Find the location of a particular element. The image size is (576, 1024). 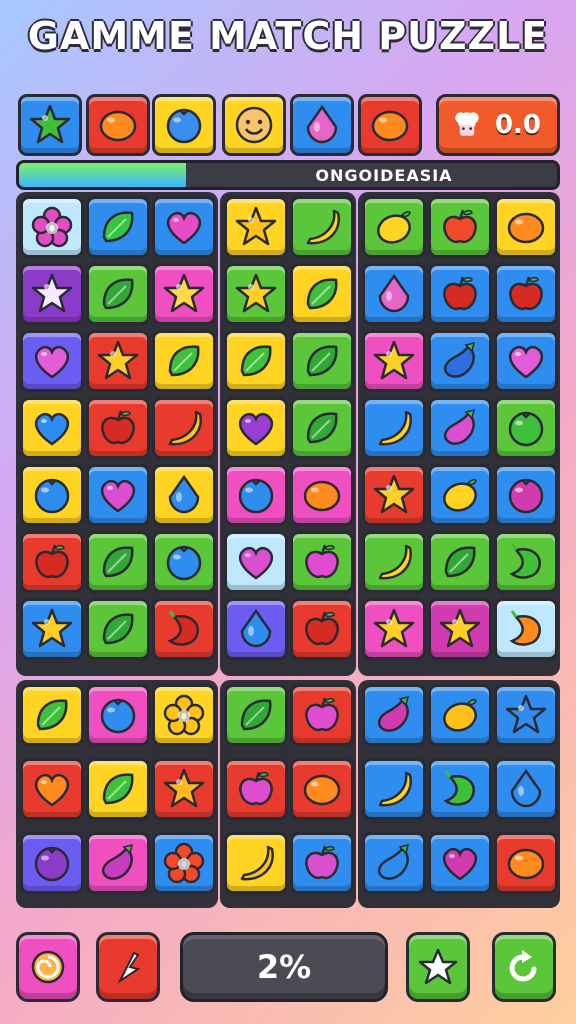

restart-icon is located at coordinates (523, 966).